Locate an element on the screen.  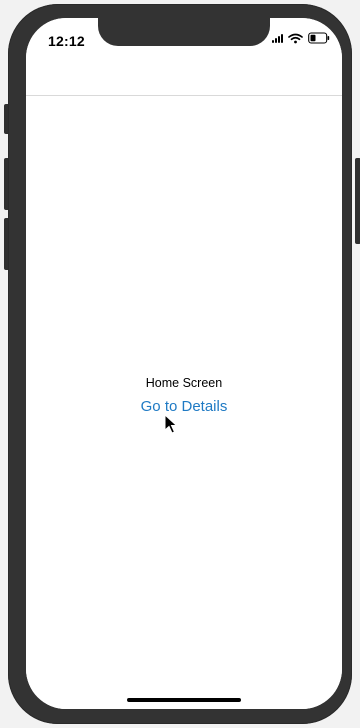
home-indicator is located at coordinates (184, 700).